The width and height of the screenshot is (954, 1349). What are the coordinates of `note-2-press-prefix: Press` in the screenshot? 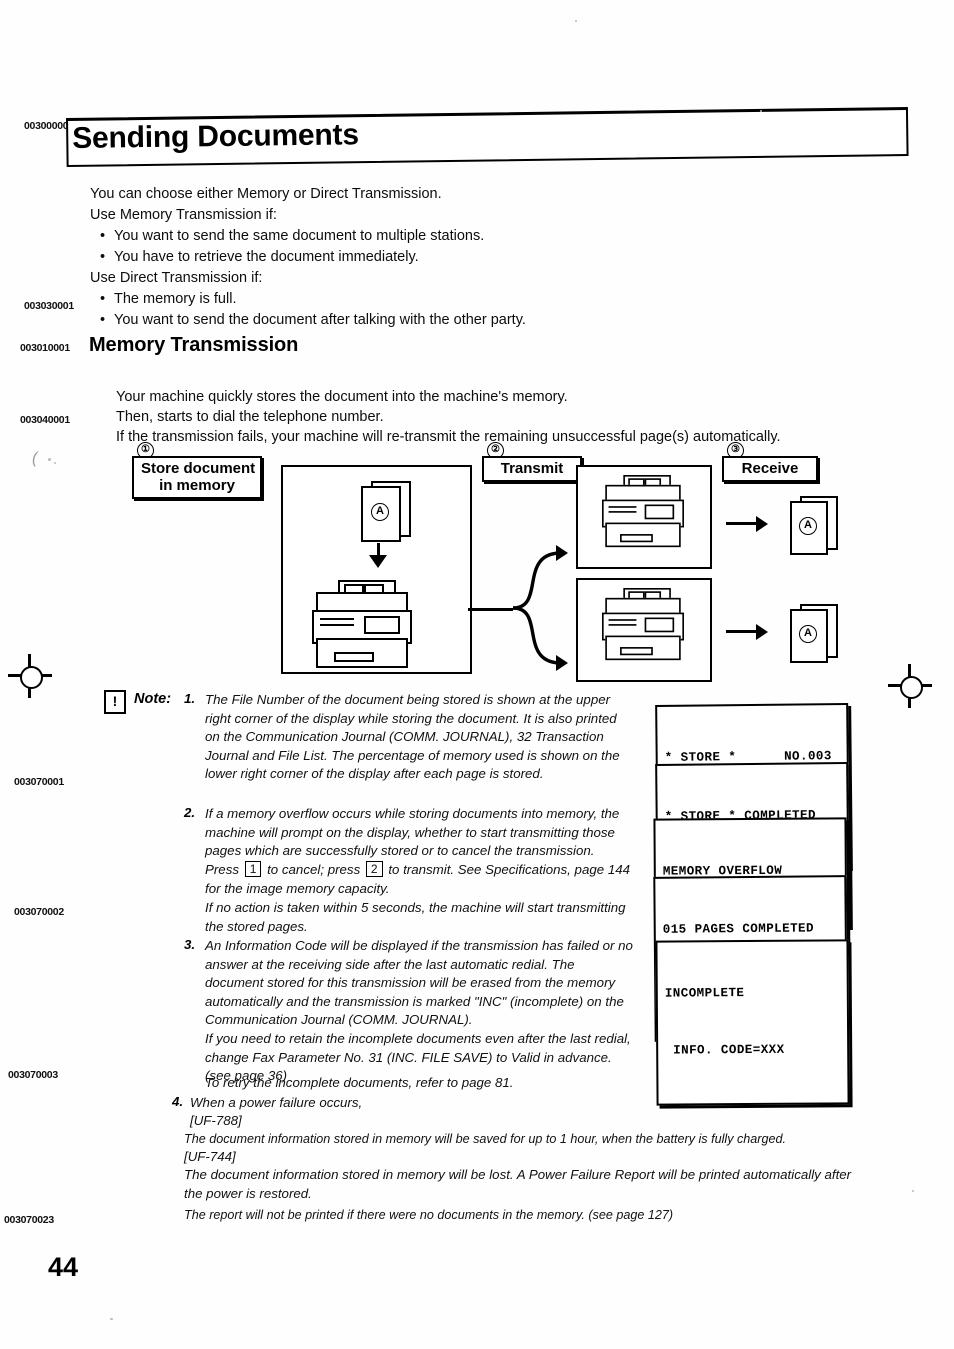 It's located at (222, 869).